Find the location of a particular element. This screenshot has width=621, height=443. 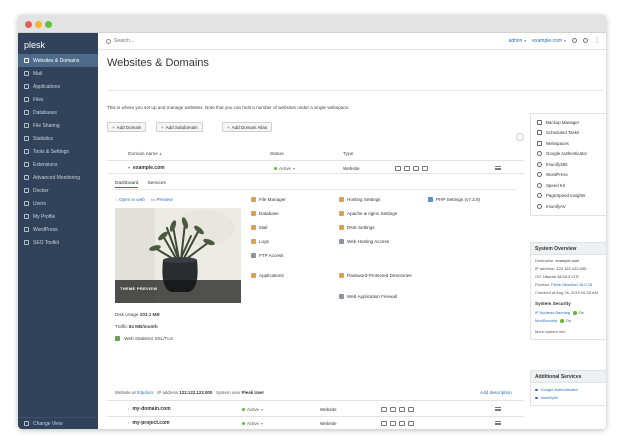

web-statistics-ssl-link: Web Statistics SSL/TLS is located at coordinates (144, 339).